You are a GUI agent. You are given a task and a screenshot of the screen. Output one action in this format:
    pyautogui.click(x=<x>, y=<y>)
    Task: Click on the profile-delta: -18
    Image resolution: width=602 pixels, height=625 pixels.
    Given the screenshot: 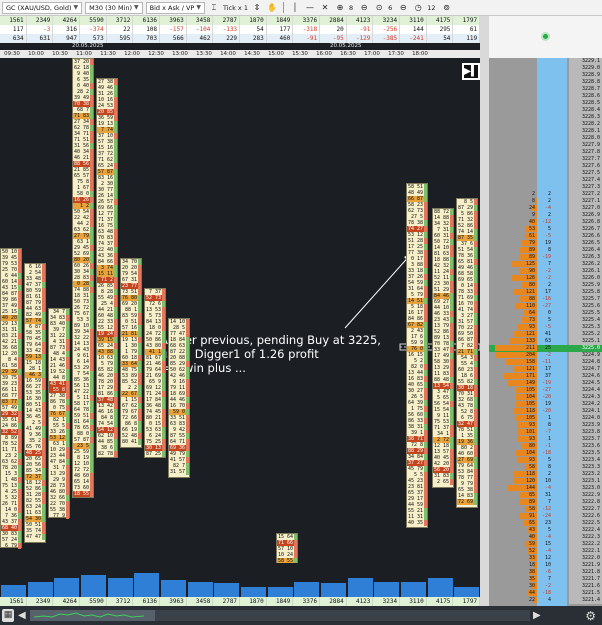 What is the action you would take?
    pyautogui.click(x=546, y=593)
    